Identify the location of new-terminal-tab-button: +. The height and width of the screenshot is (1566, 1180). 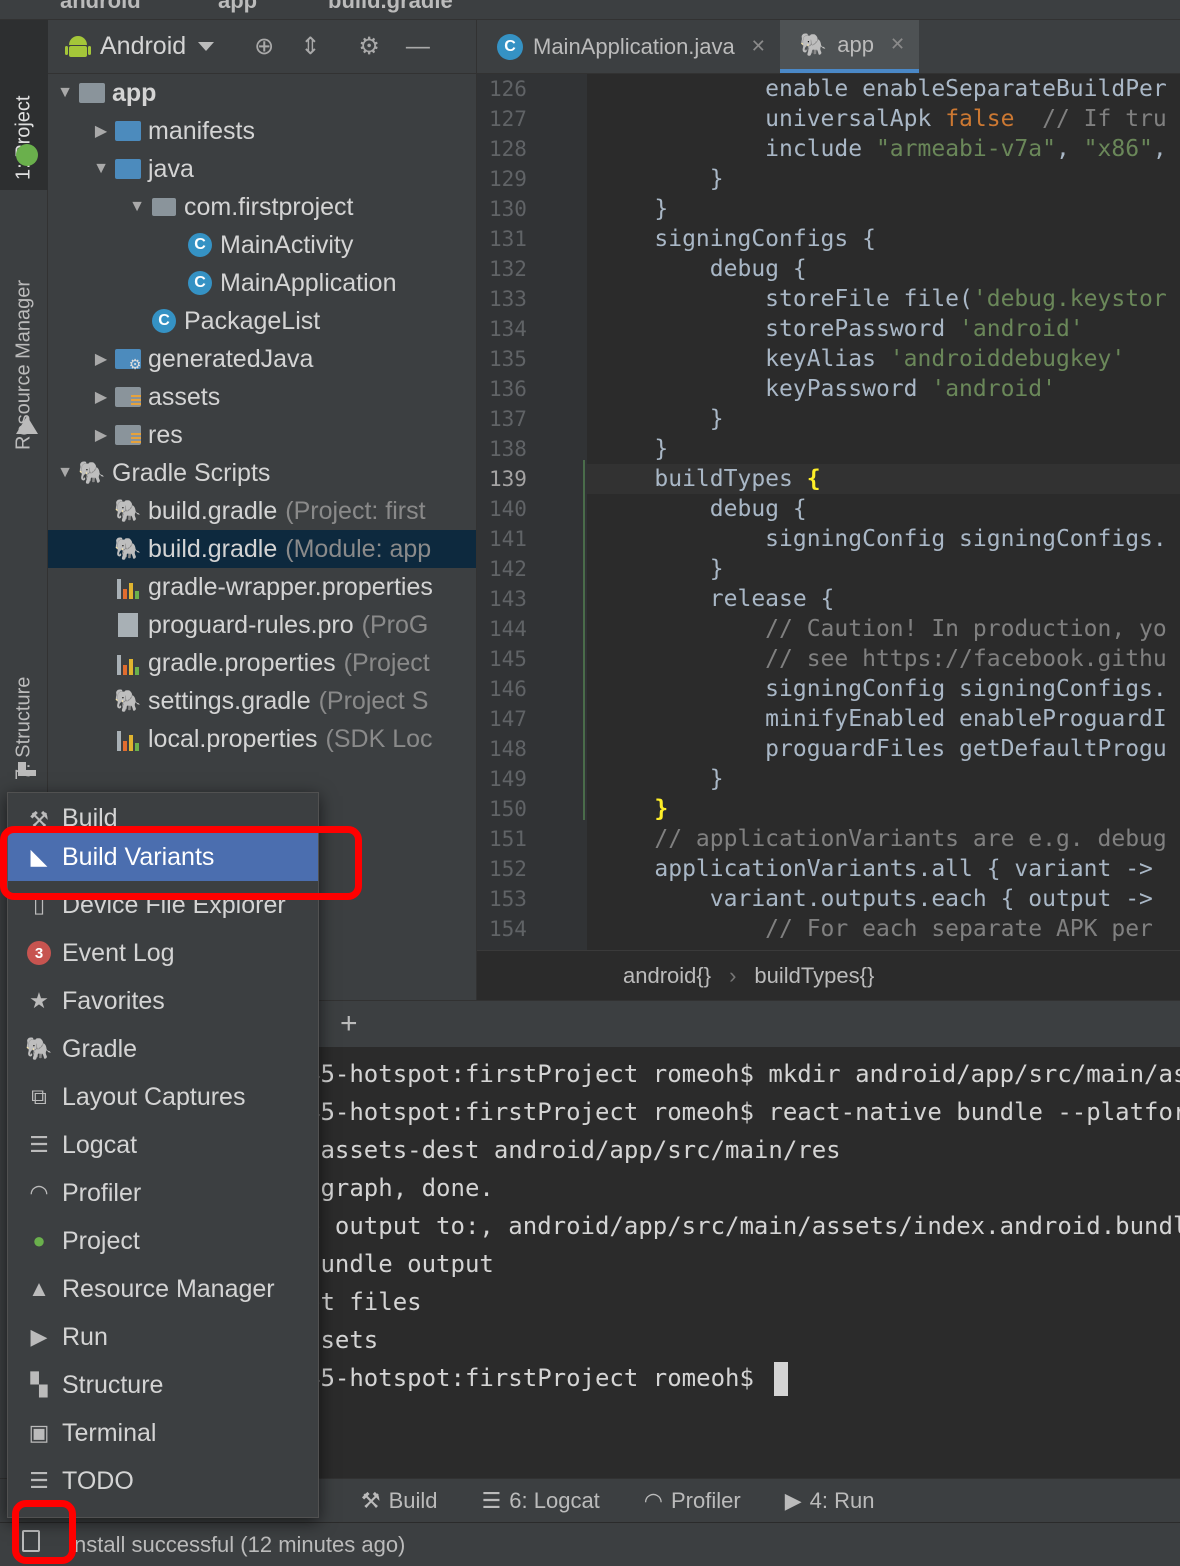
(349, 1024).